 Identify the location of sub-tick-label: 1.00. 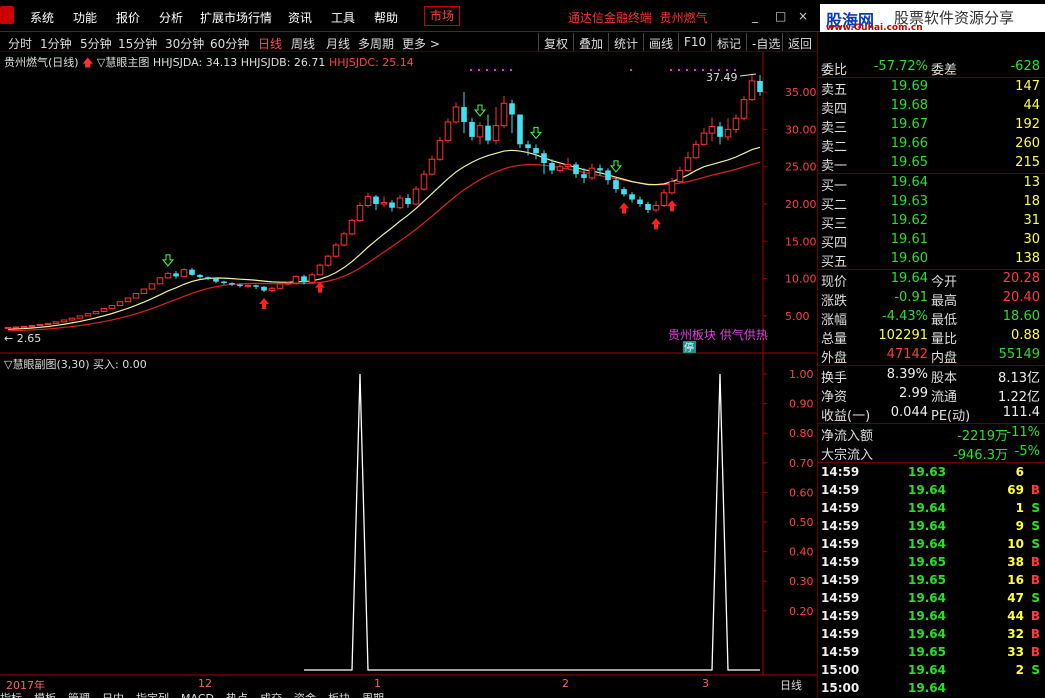
(801, 374).